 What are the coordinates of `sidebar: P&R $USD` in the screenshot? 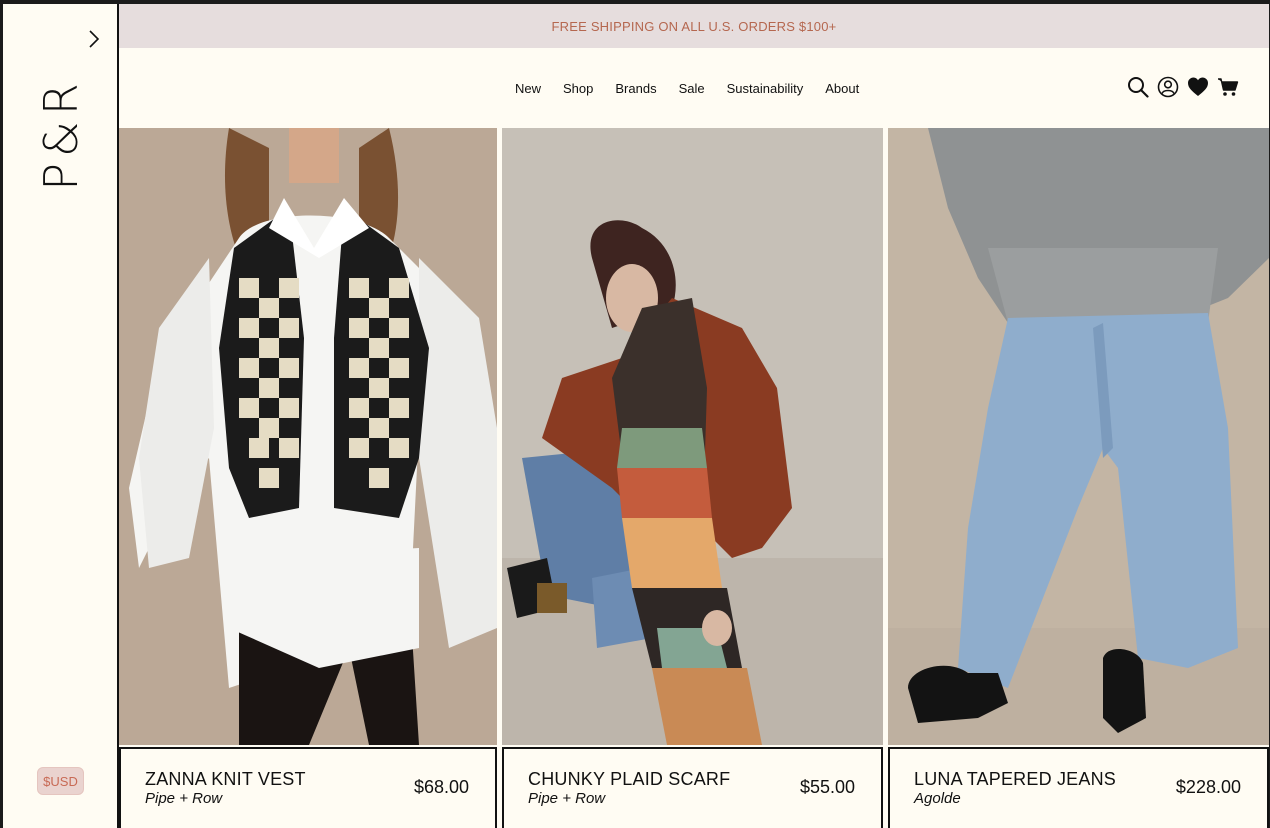 It's located at (61, 416).